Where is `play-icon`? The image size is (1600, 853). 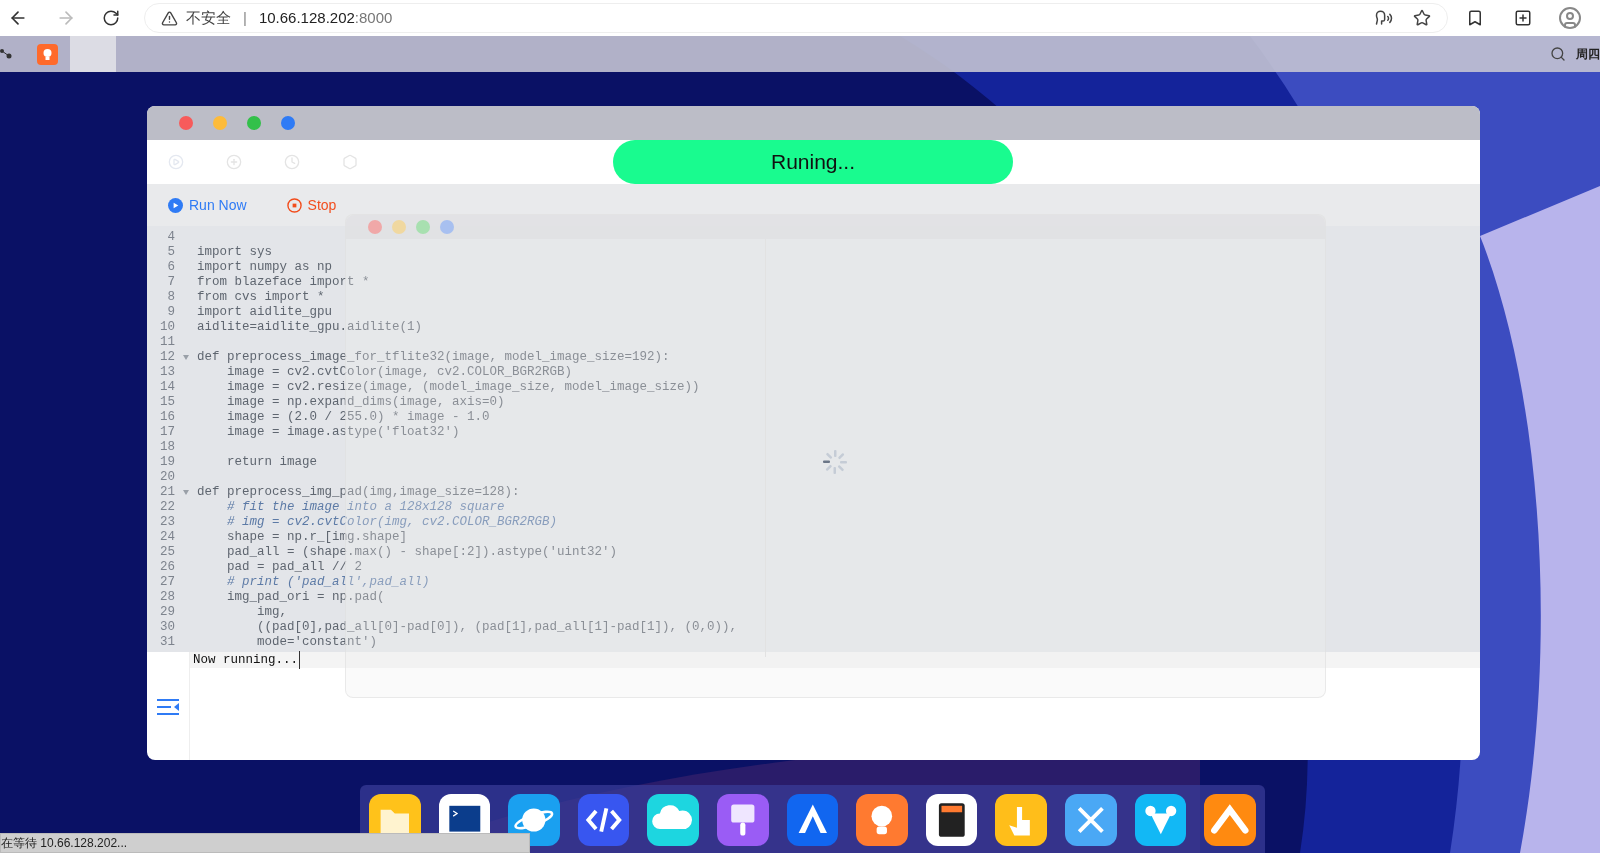
play-icon is located at coordinates (175, 205).